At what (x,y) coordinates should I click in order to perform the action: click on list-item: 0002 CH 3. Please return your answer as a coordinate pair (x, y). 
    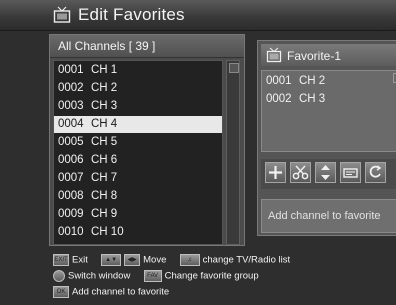
    Looking at the image, I should click on (295, 99).